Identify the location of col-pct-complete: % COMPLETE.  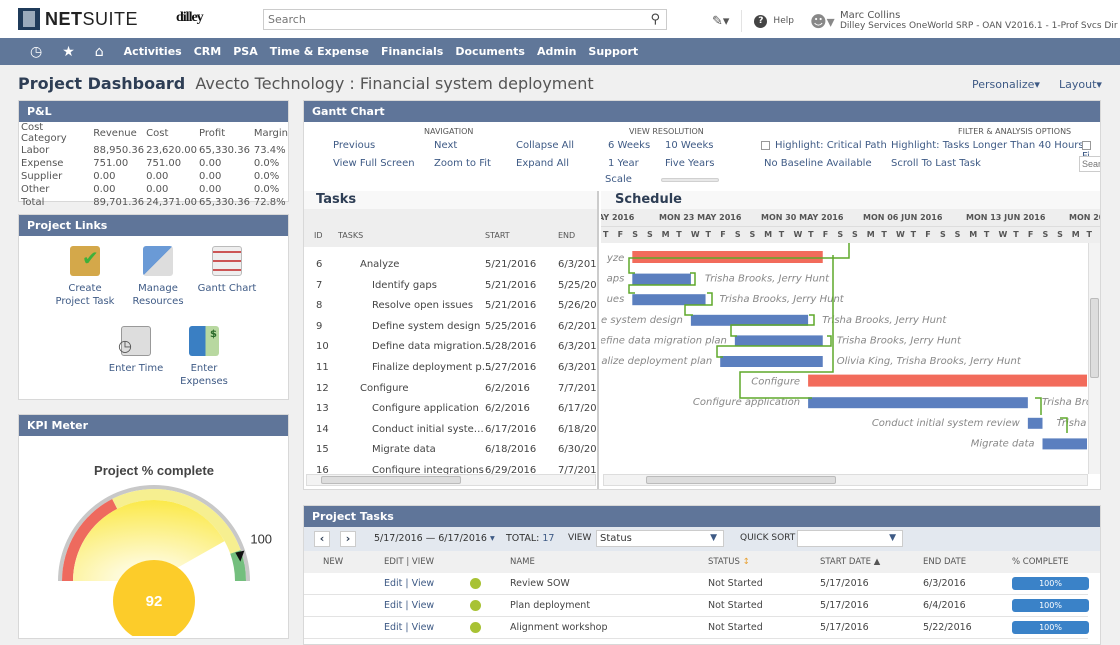
(1040, 562).